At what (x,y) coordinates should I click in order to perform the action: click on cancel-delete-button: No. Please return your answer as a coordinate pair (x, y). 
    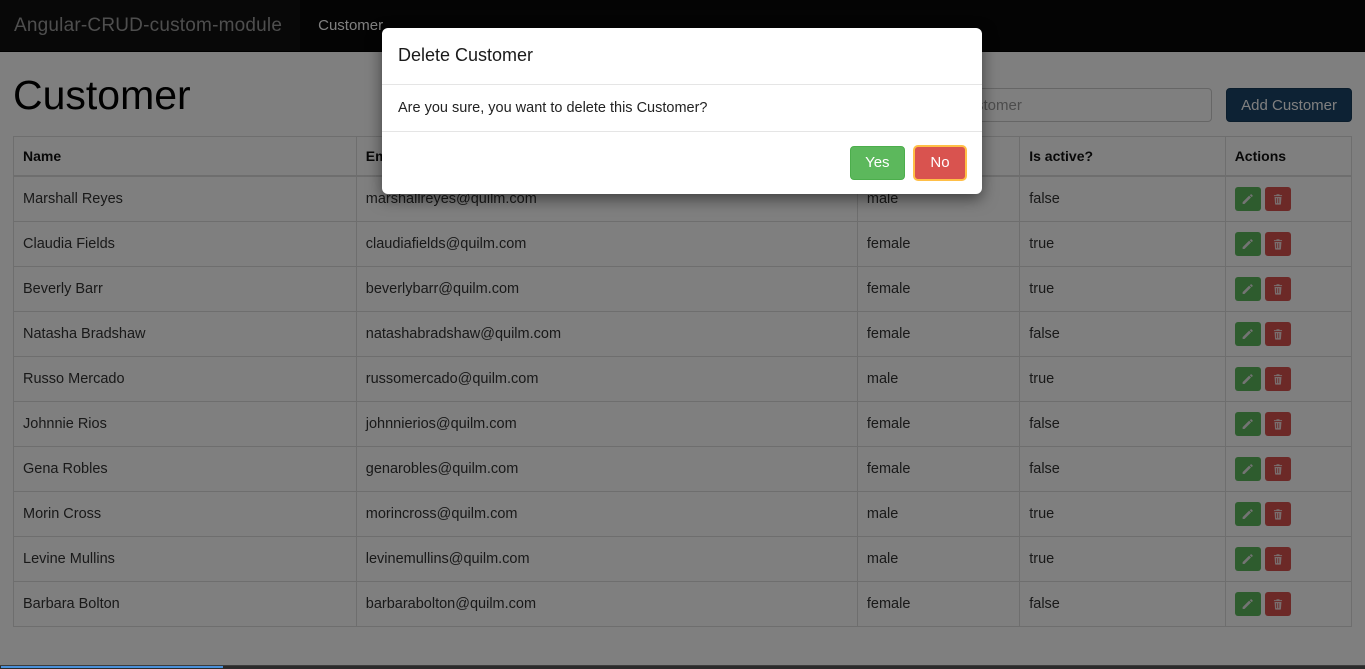
    Looking at the image, I should click on (940, 162).